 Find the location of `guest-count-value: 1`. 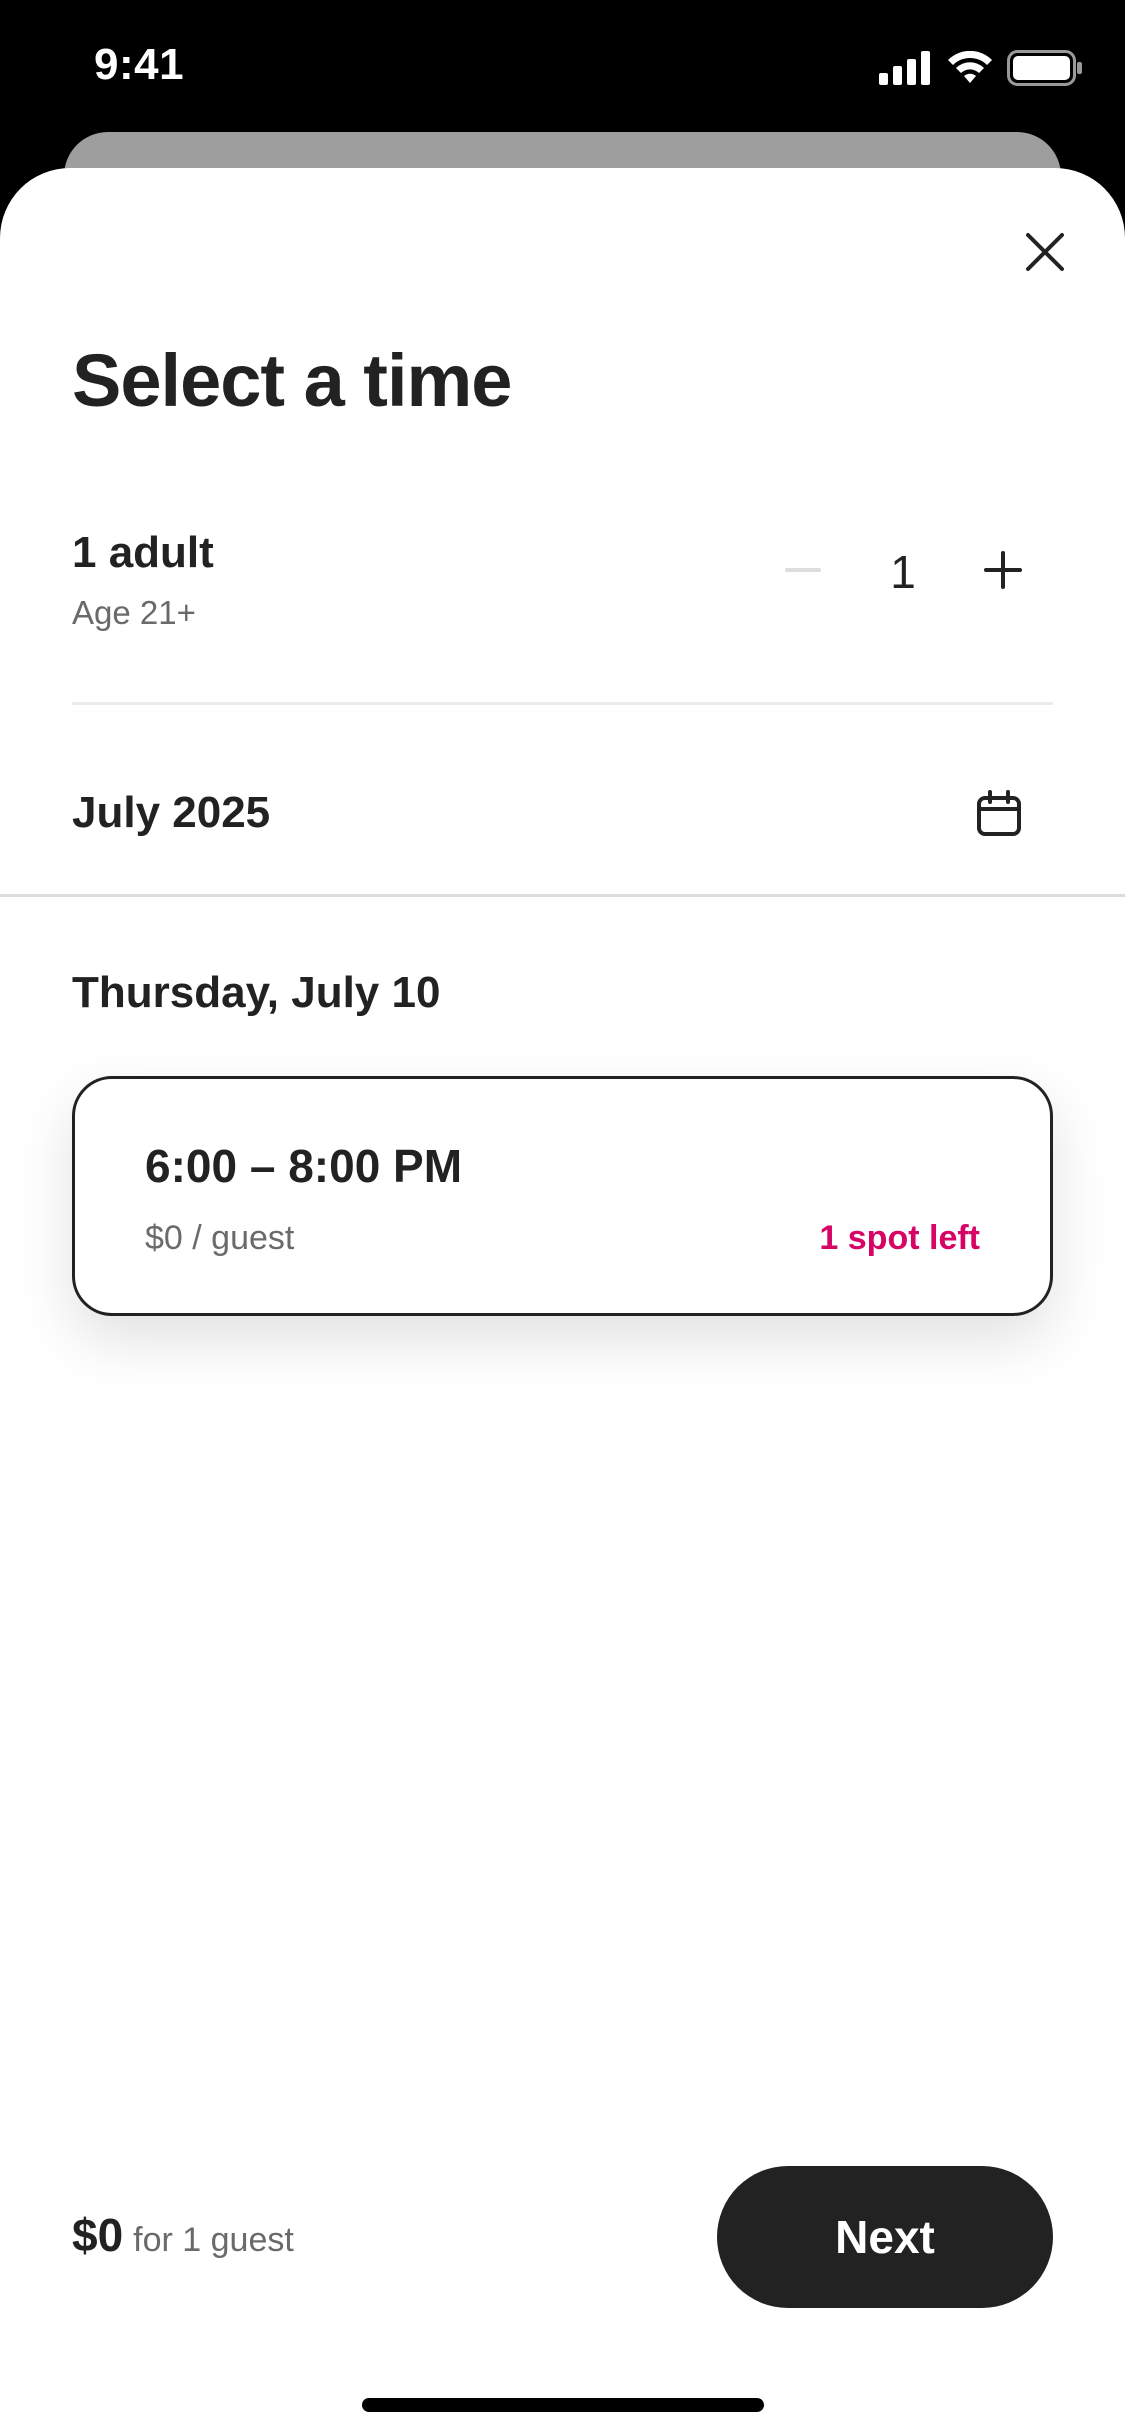

guest-count-value: 1 is located at coordinates (903, 572).